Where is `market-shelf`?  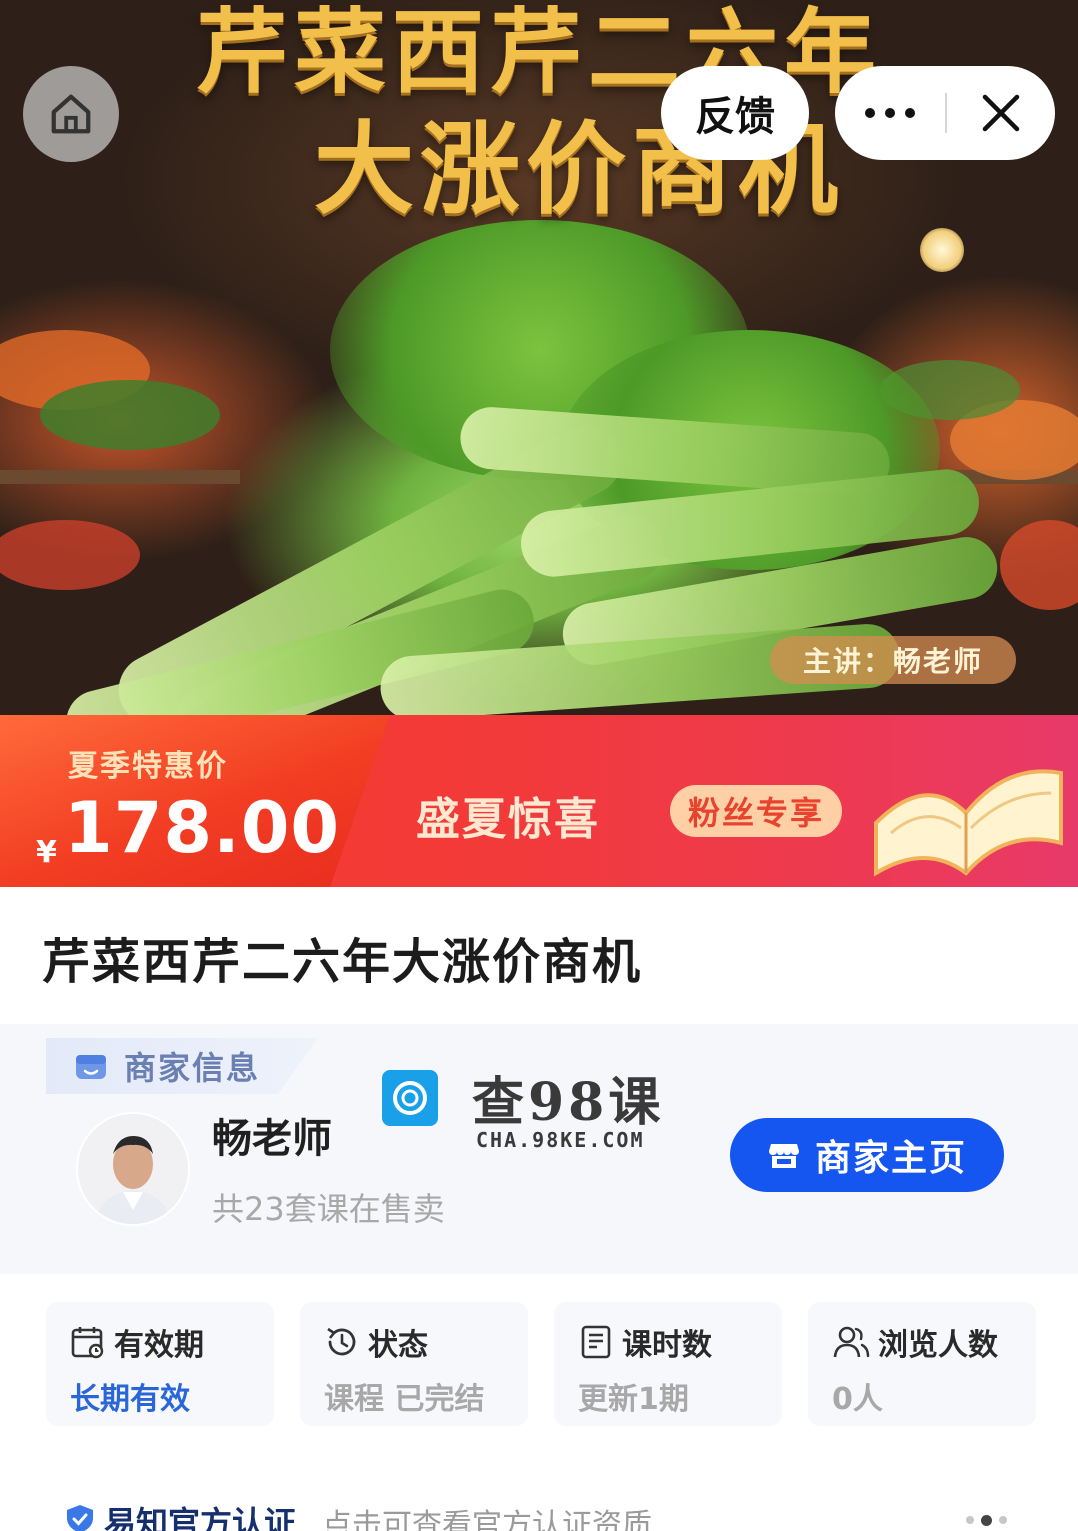 market-shelf is located at coordinates (120, 477).